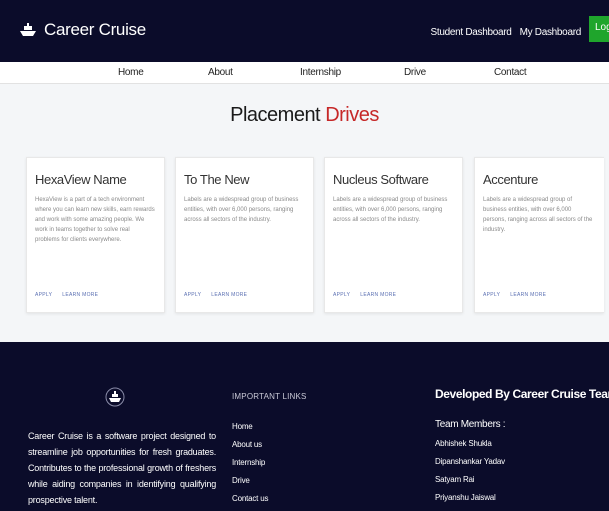 This screenshot has height=511, width=609. Describe the element at coordinates (352, 115) in the screenshot. I see `page-title-accent: Drives` at that location.